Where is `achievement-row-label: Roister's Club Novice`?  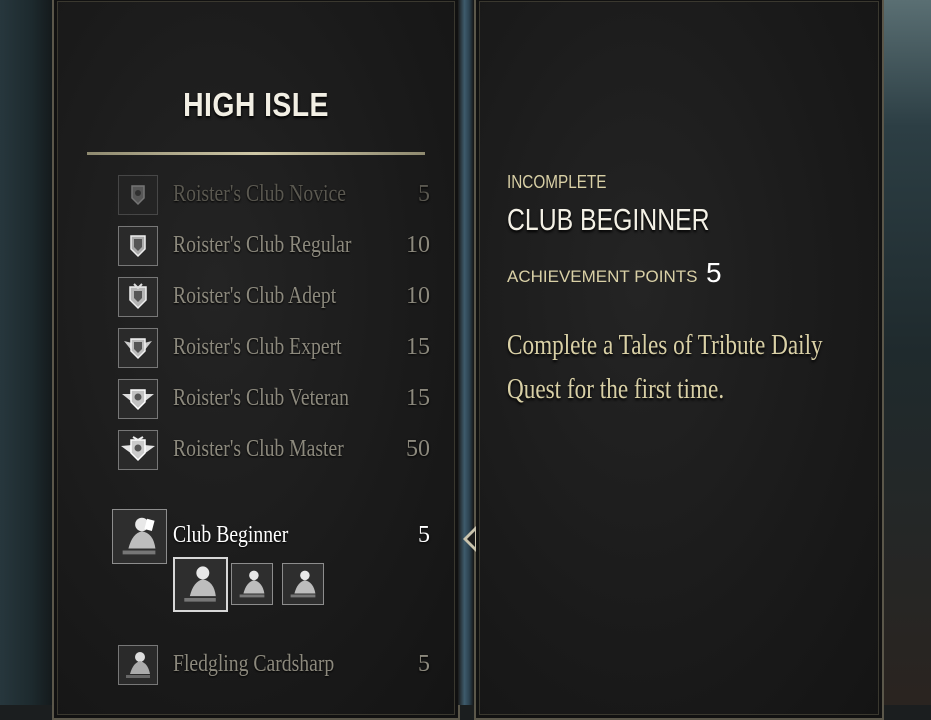
achievement-row-label: Roister's Club Novice is located at coordinates (260, 194).